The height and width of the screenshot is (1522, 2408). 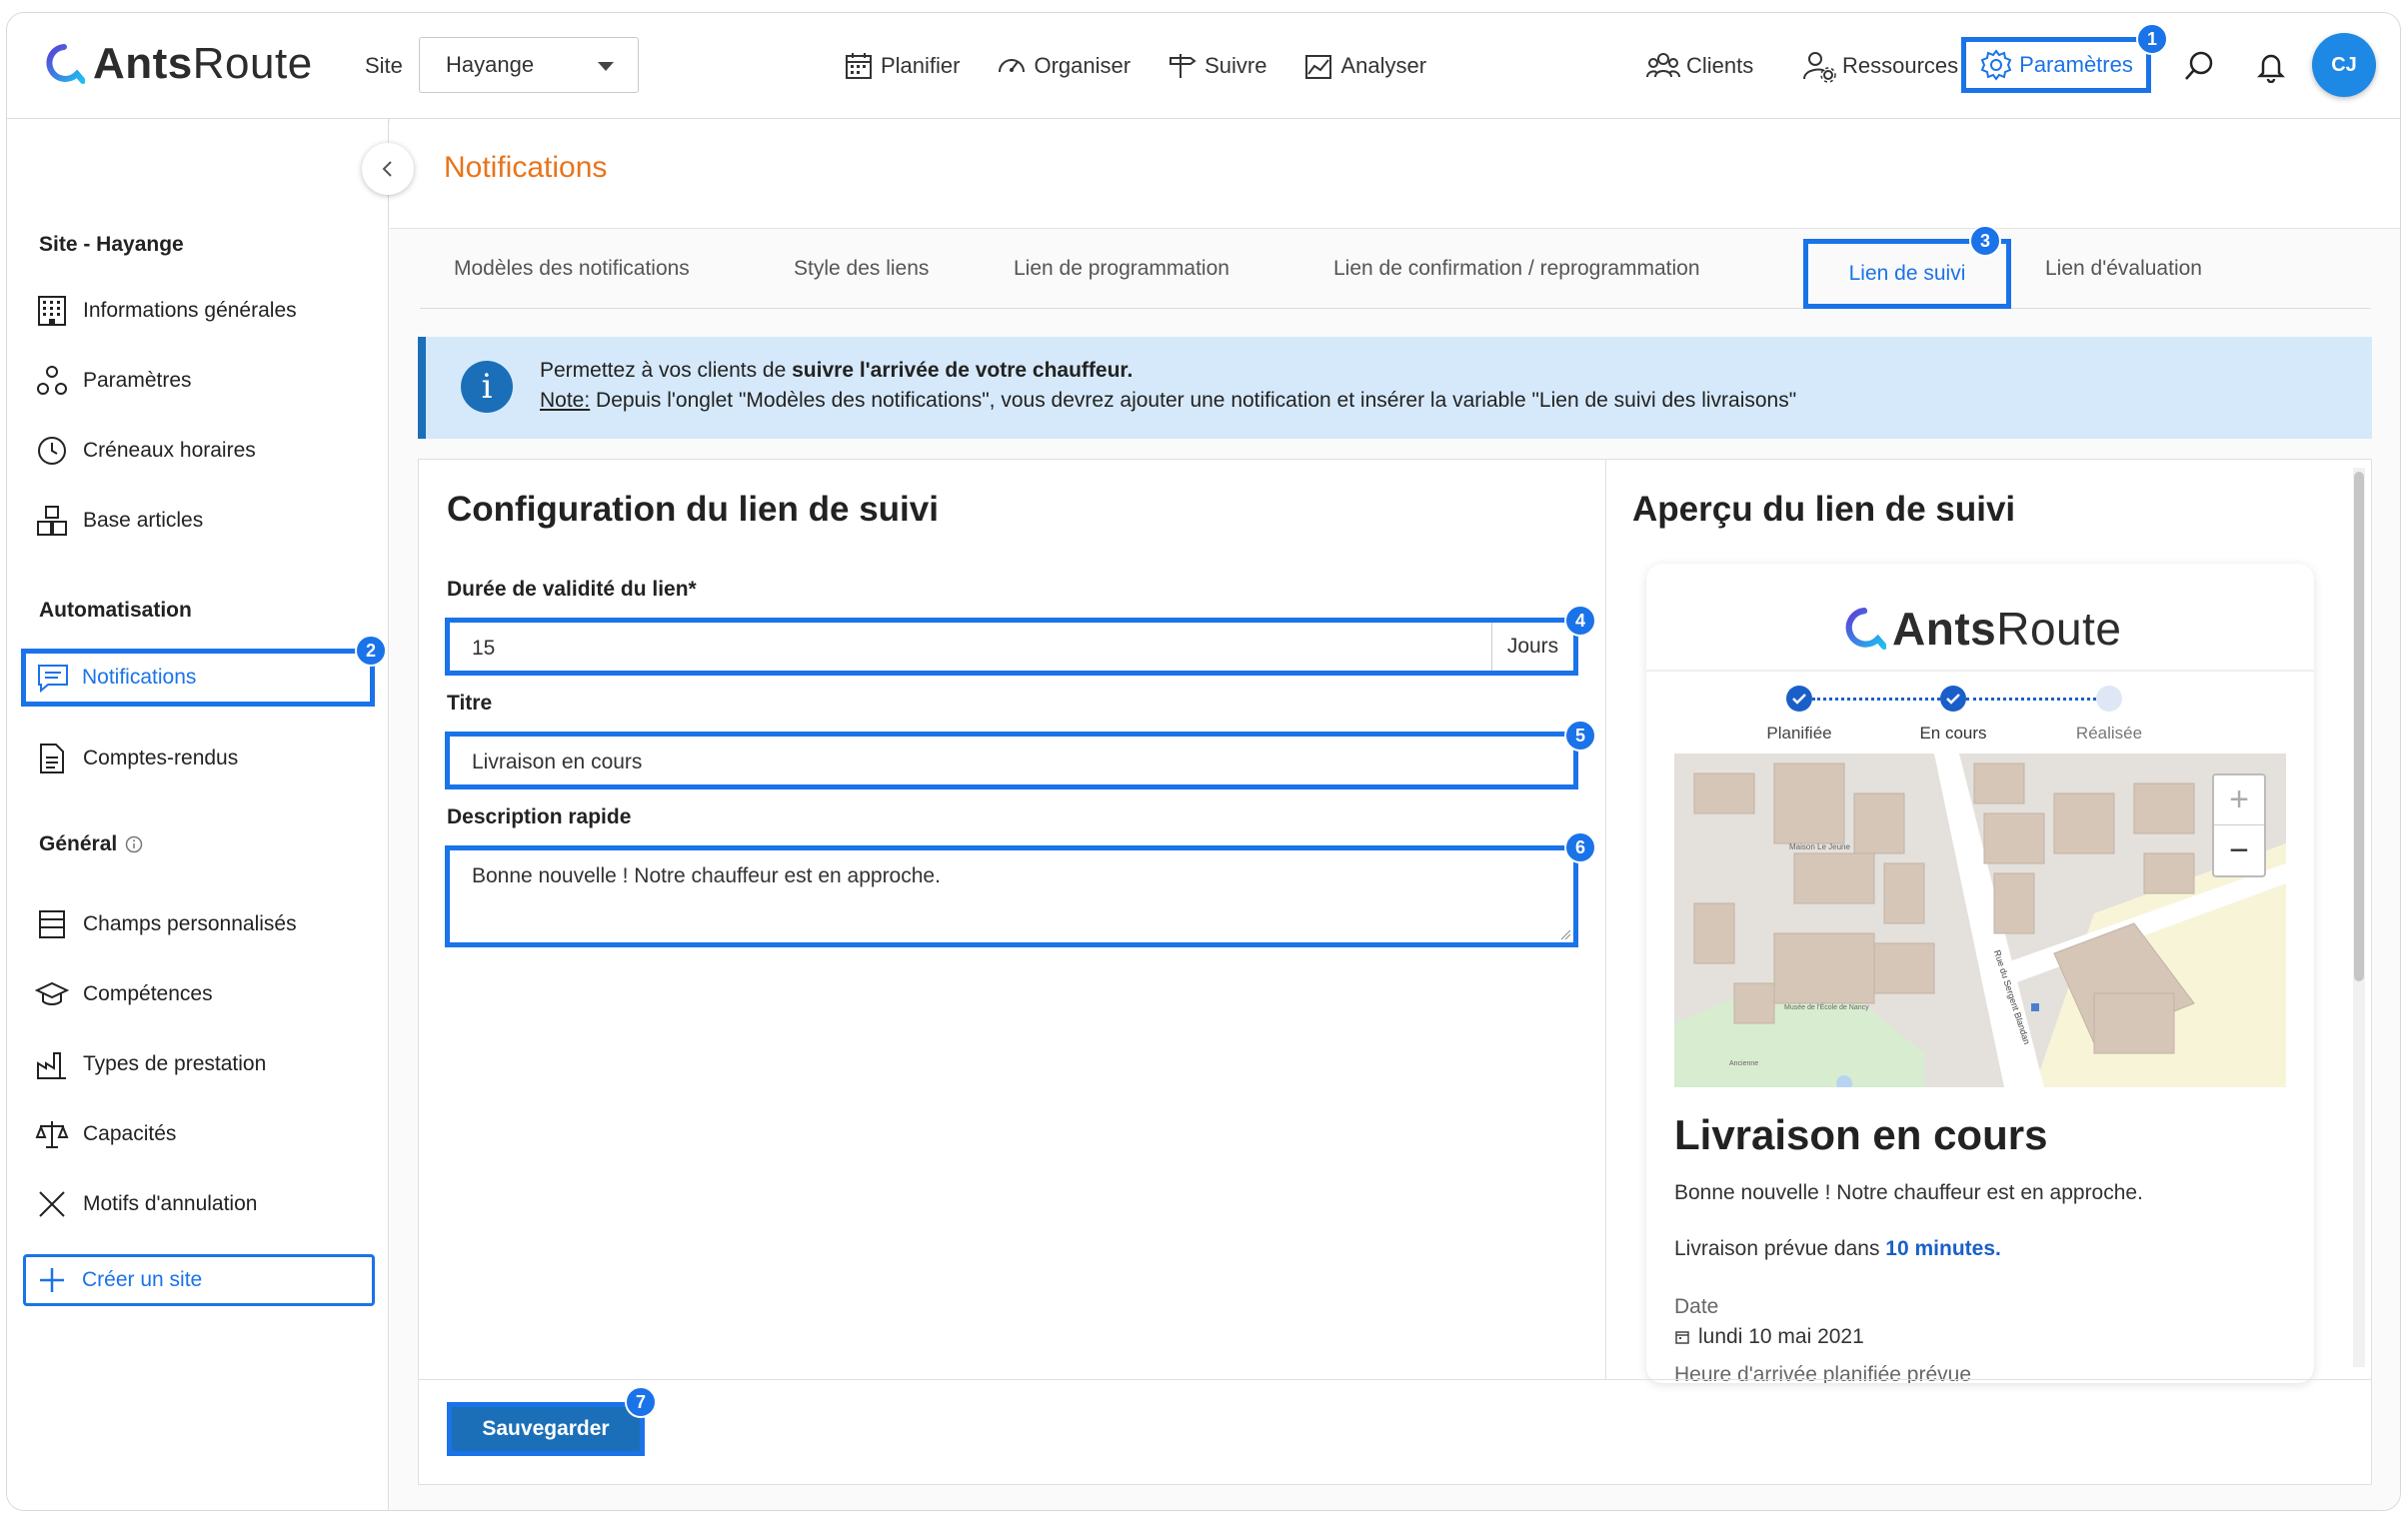 What do you see at coordinates (136, 759) in the screenshot?
I see `sidebar-item-comptes-rendus: Comptes-rendus` at bounding box center [136, 759].